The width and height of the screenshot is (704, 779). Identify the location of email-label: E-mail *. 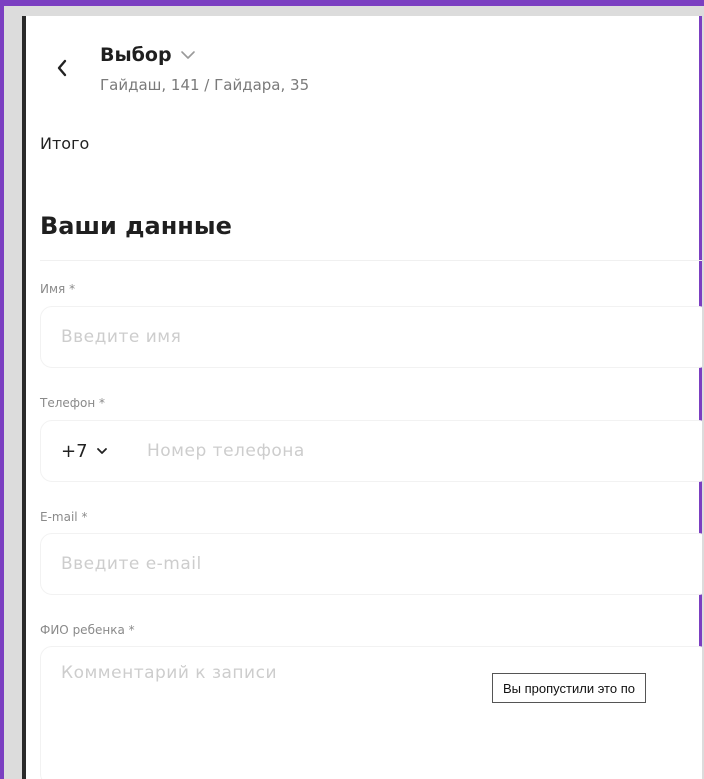
(64, 517).